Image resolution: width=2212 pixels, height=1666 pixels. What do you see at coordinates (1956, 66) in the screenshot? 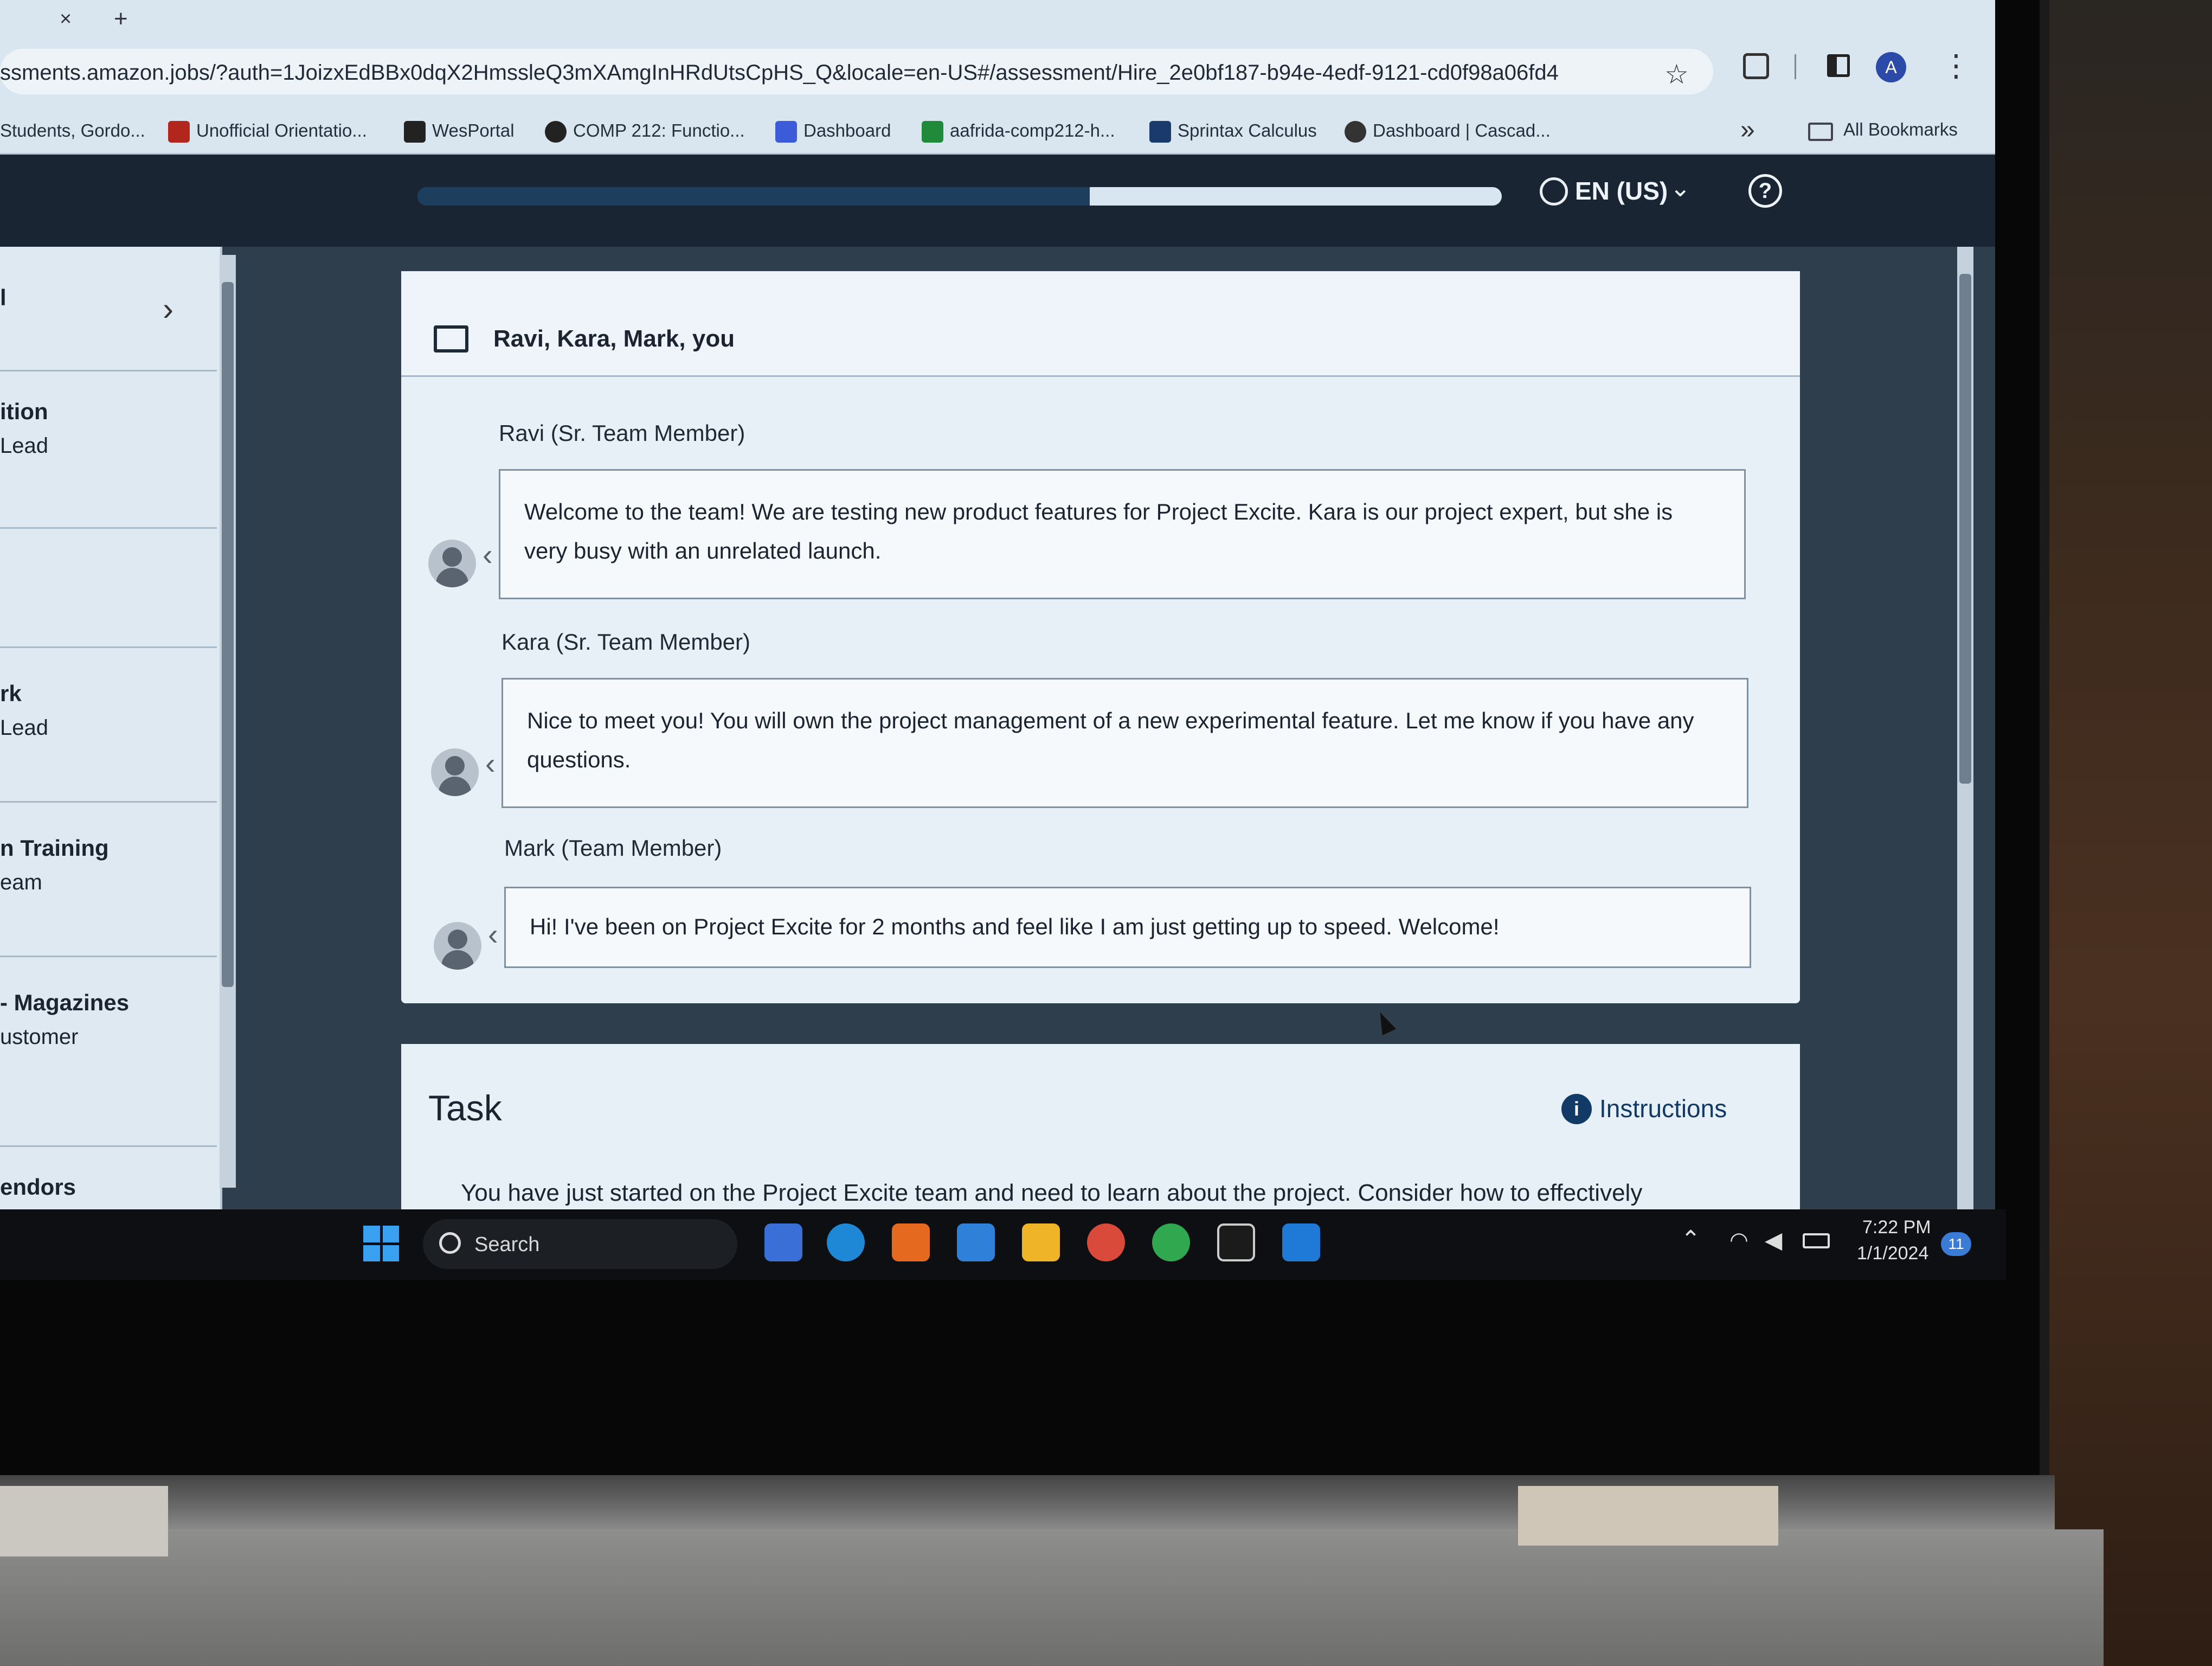
I see `browser-menu-icon: ⋮` at bounding box center [1956, 66].